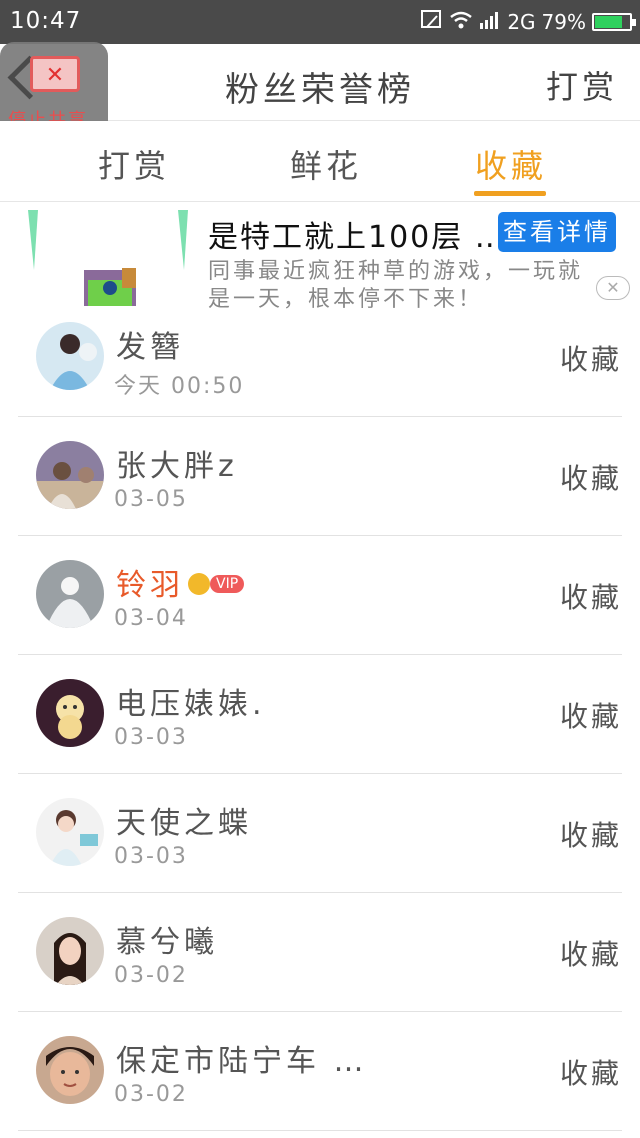  What do you see at coordinates (46, 21) in the screenshot?
I see `status-time: 10:47` at bounding box center [46, 21].